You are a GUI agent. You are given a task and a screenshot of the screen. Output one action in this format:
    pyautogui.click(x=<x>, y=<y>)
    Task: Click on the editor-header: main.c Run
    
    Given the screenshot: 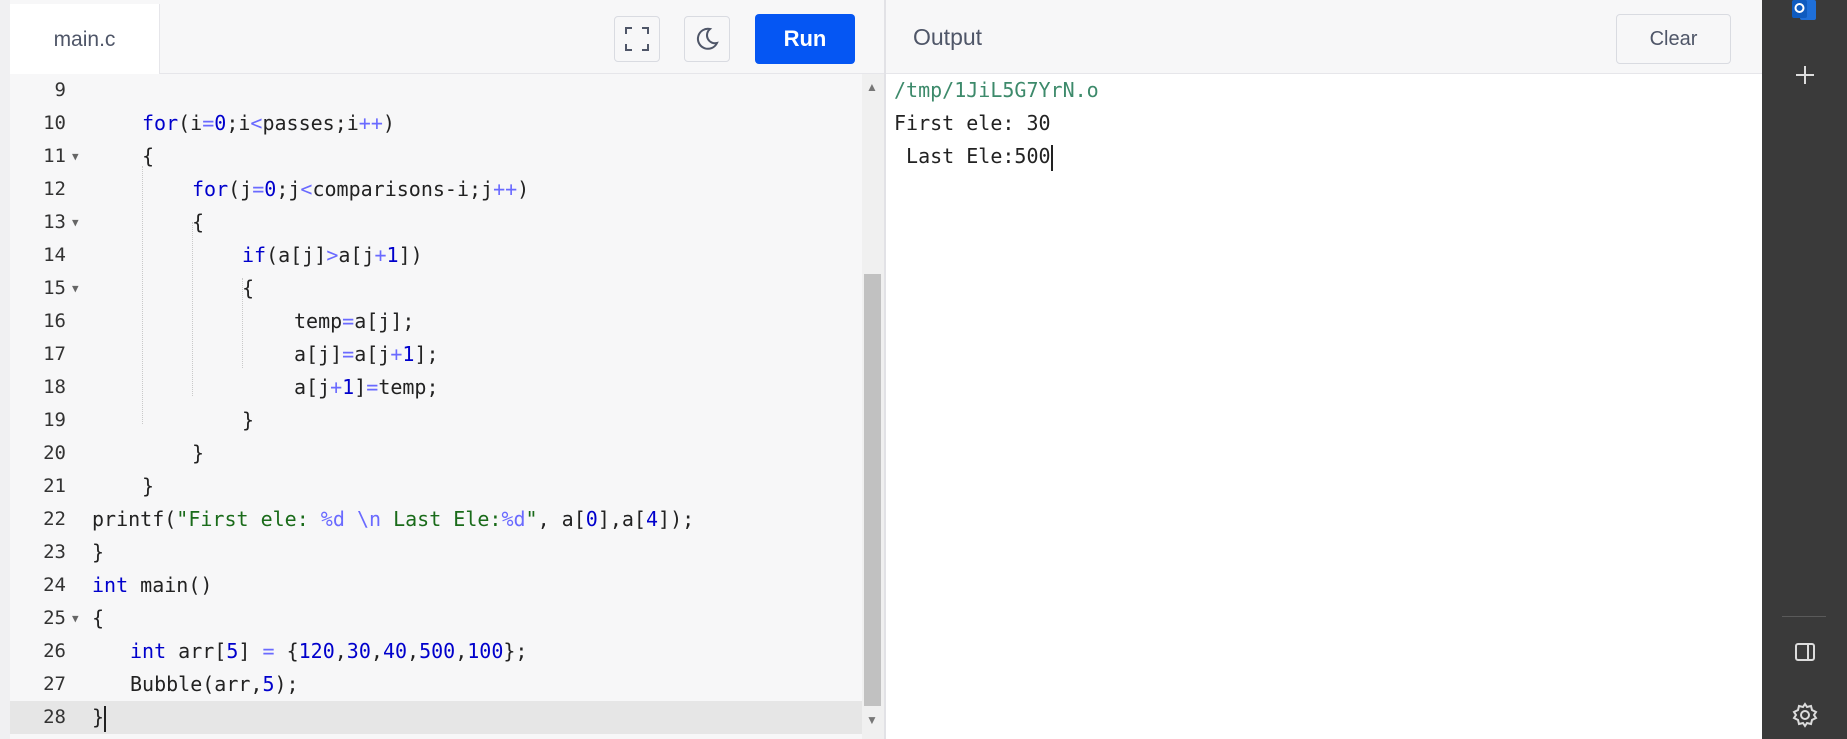 What is the action you would take?
    pyautogui.click(x=447, y=39)
    